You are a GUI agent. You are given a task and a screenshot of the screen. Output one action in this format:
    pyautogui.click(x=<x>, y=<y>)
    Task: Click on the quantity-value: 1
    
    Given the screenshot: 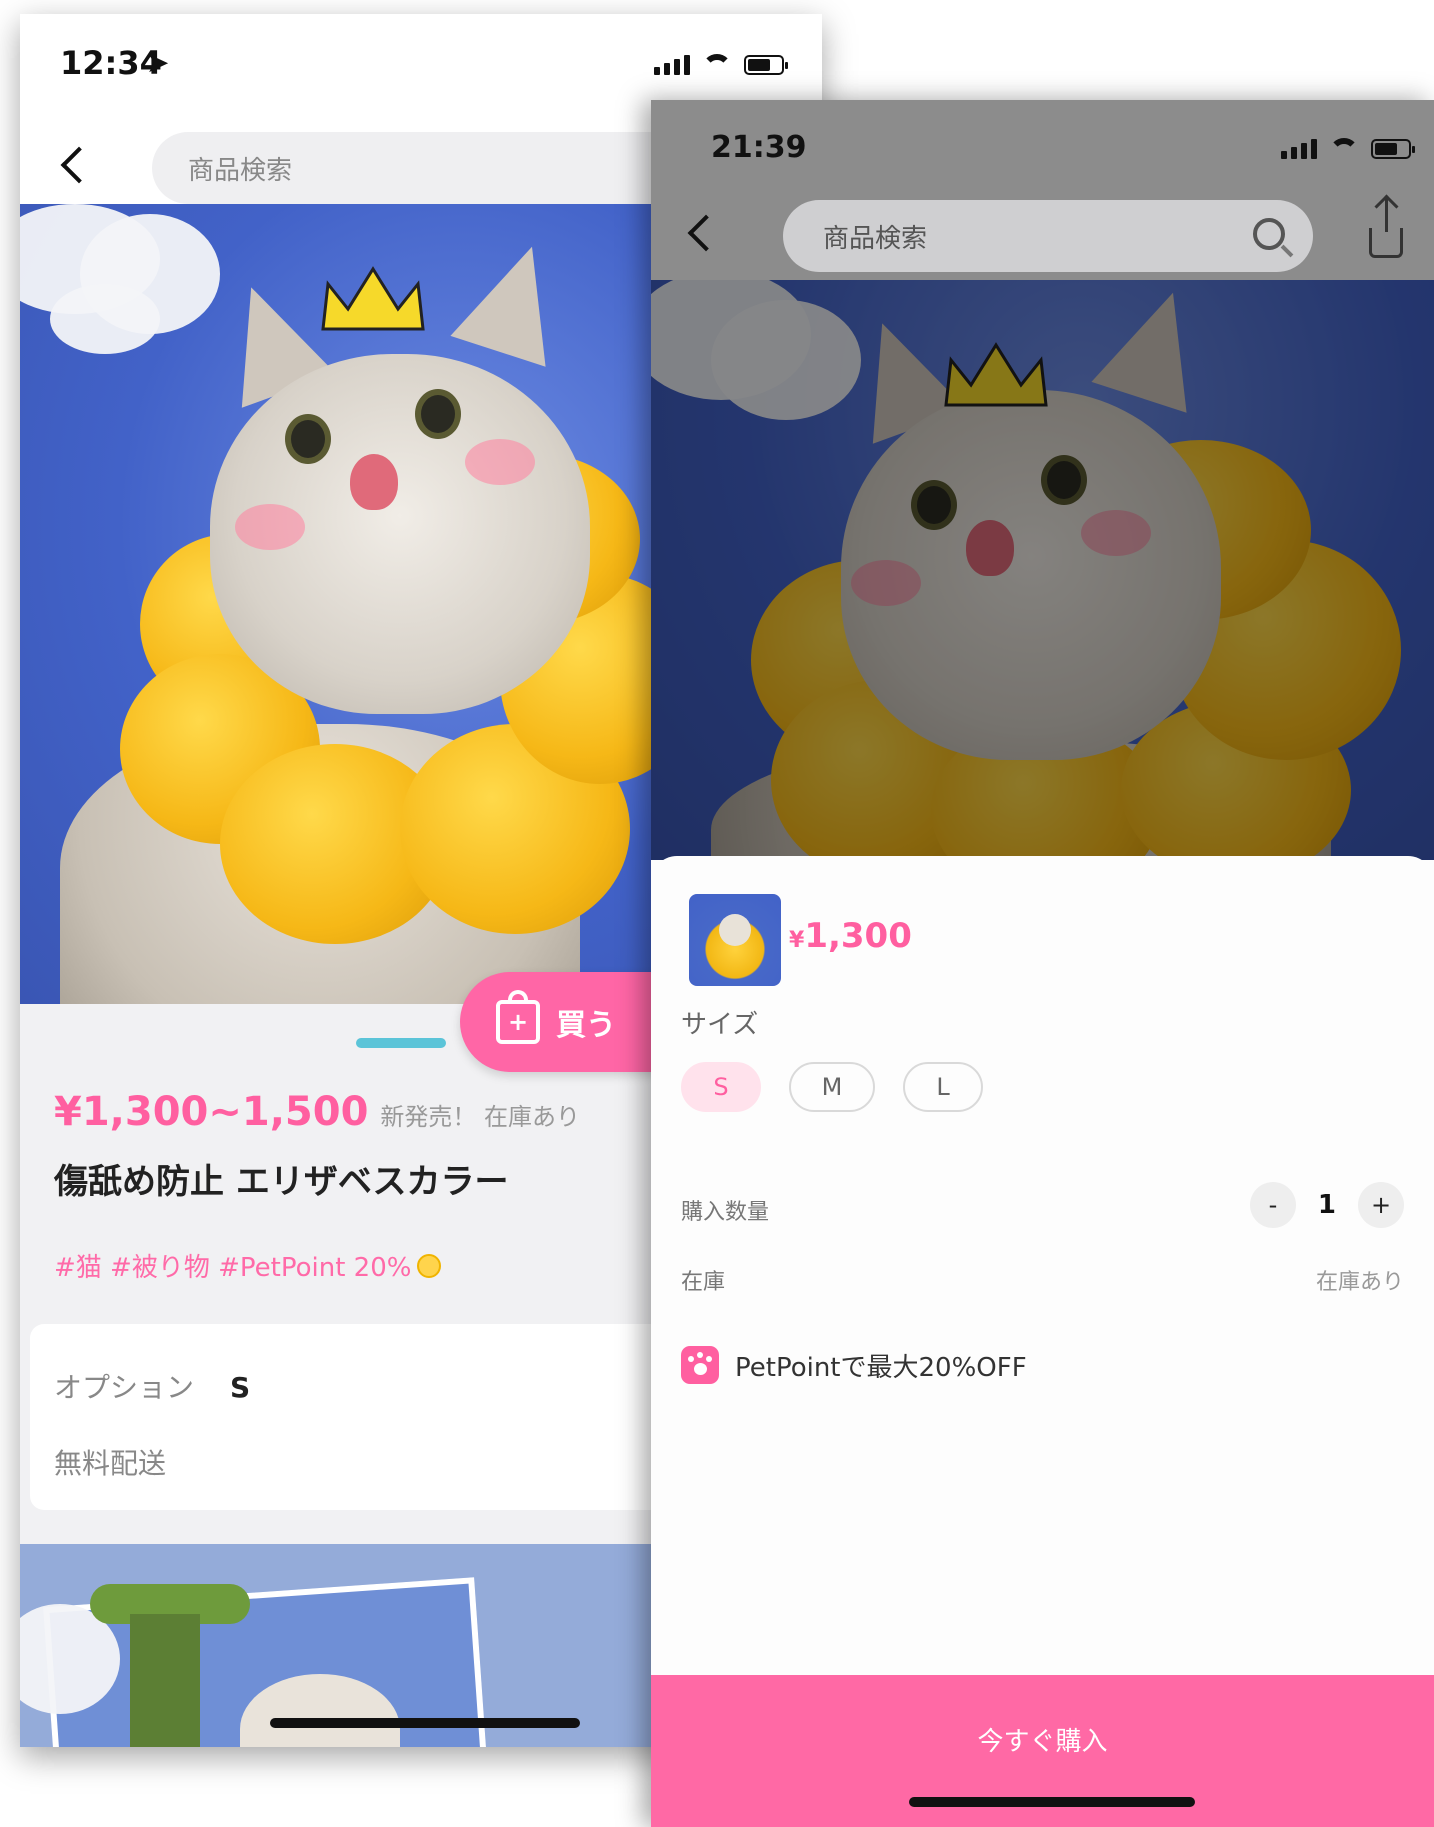 What is the action you would take?
    pyautogui.click(x=1326, y=1205)
    